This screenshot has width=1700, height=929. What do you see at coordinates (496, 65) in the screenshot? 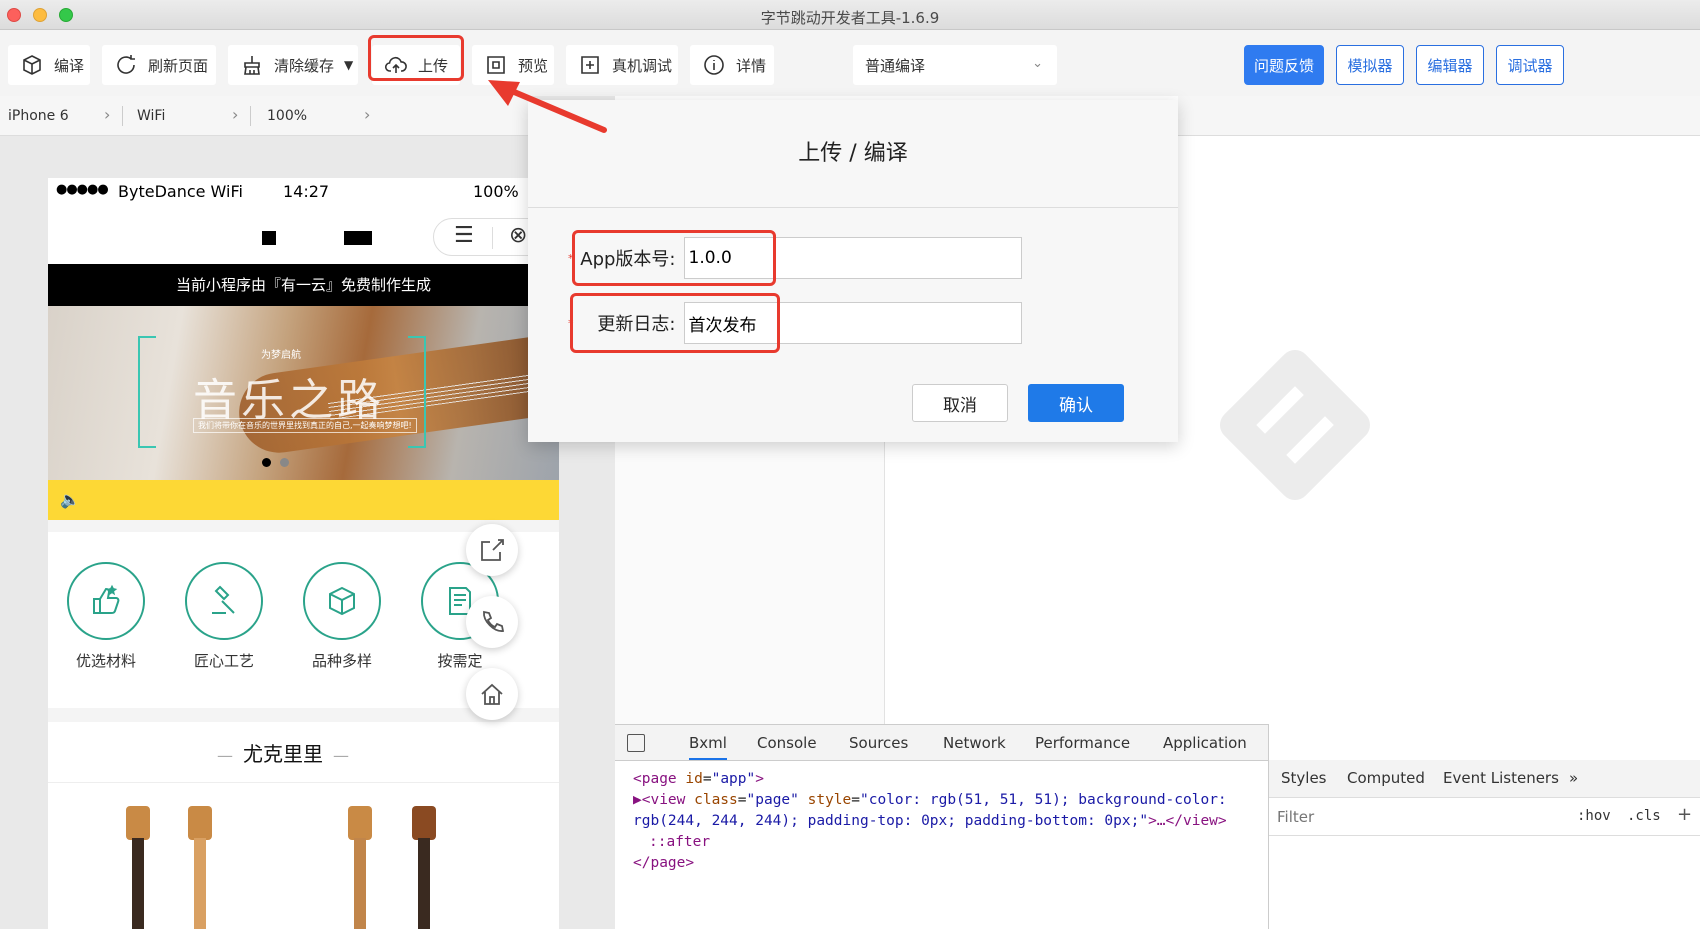
I see `preview-icon` at bounding box center [496, 65].